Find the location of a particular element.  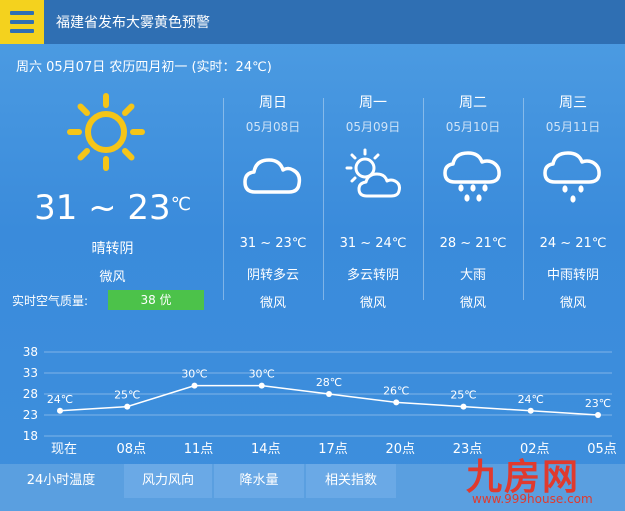

forecast-temp: 31 ~ 24℃ is located at coordinates (373, 243).